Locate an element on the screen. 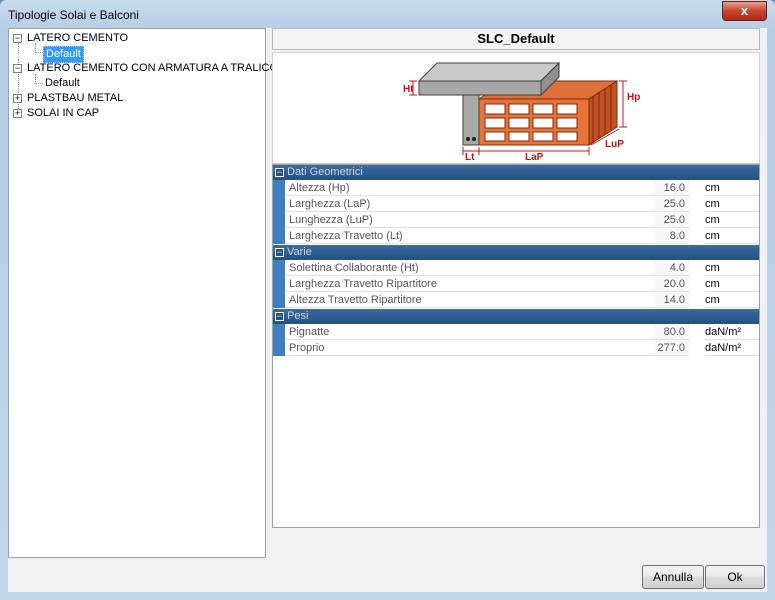  property-value: 14.0 is located at coordinates (672, 300).